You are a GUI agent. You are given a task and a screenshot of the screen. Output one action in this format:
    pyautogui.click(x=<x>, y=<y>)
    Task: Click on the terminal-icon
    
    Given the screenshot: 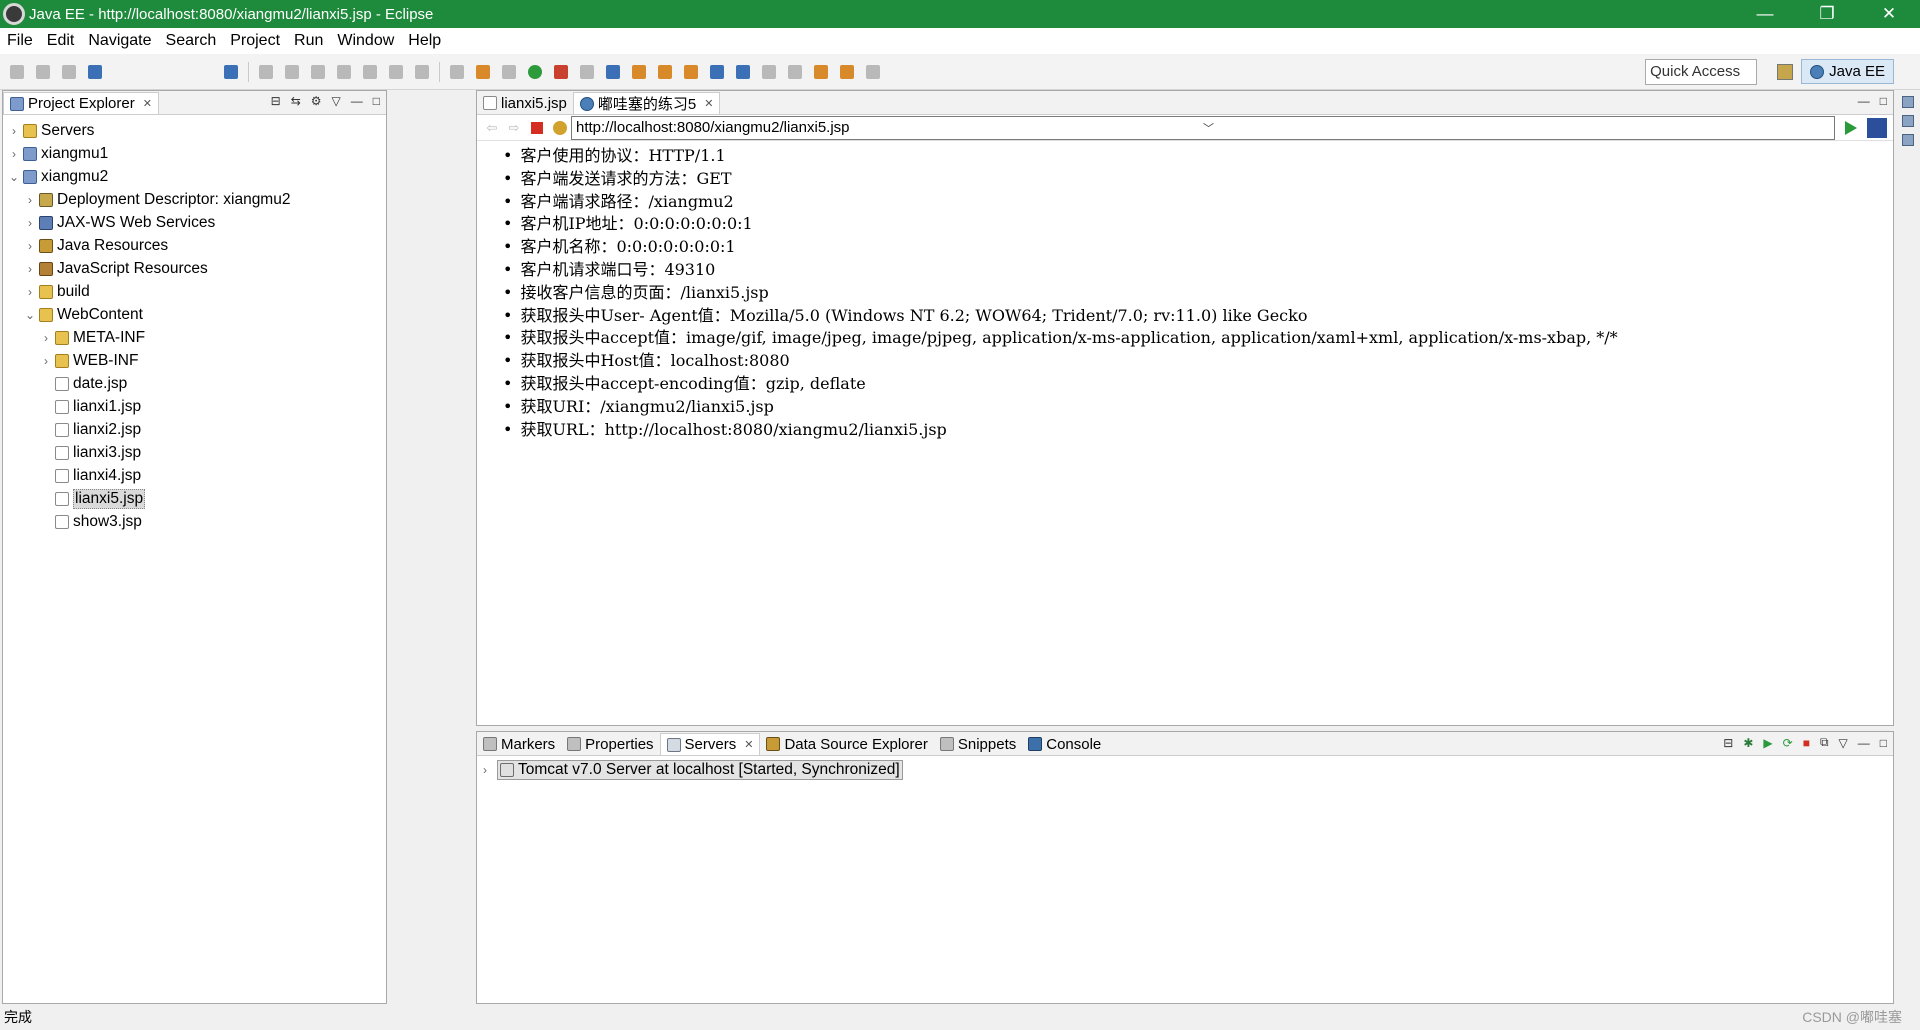 What is the action you would take?
    pyautogui.click(x=95, y=71)
    